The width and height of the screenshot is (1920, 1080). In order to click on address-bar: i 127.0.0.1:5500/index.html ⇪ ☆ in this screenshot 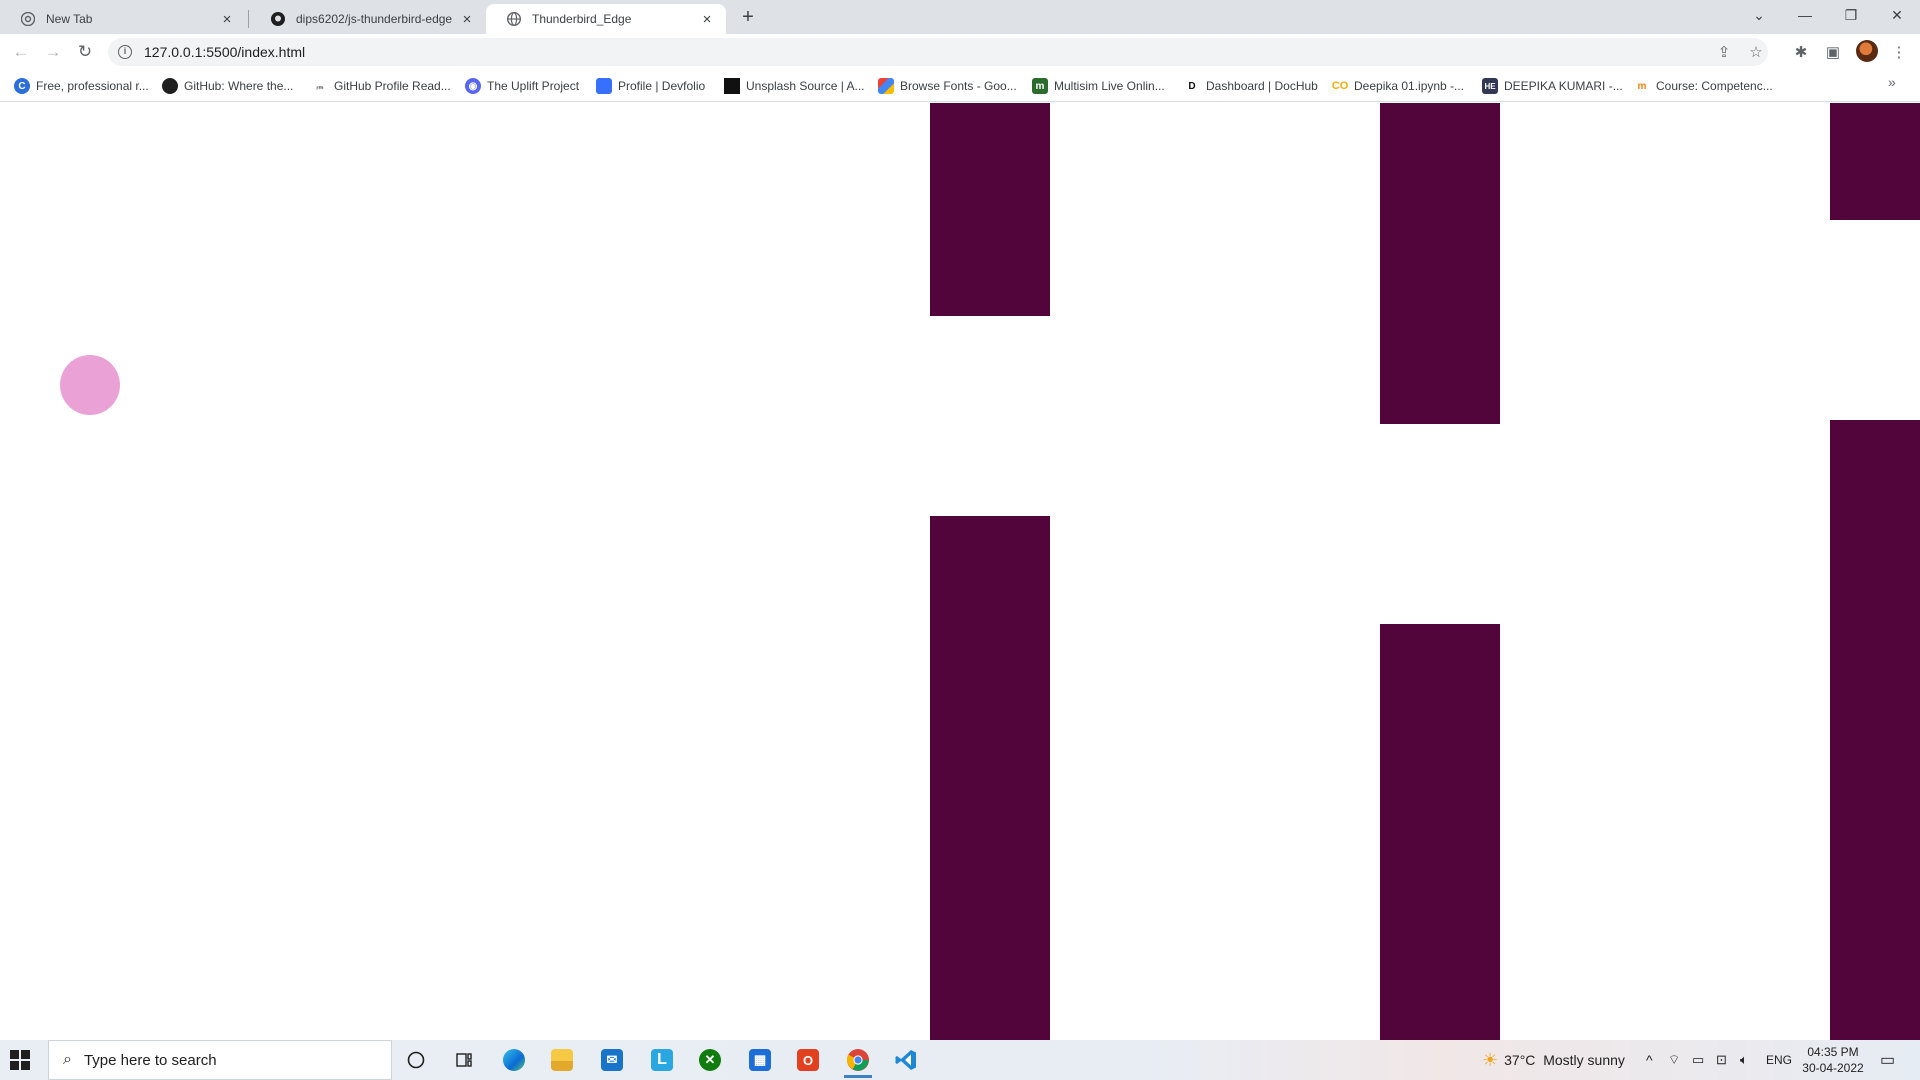, I will do `click(938, 52)`.